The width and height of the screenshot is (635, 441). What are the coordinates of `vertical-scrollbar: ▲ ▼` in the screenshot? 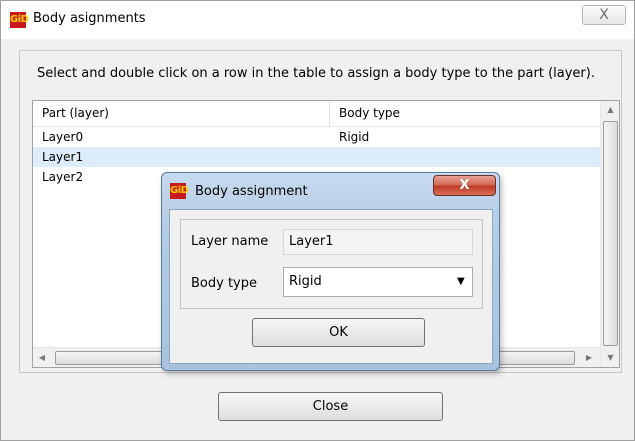 It's located at (609, 234).